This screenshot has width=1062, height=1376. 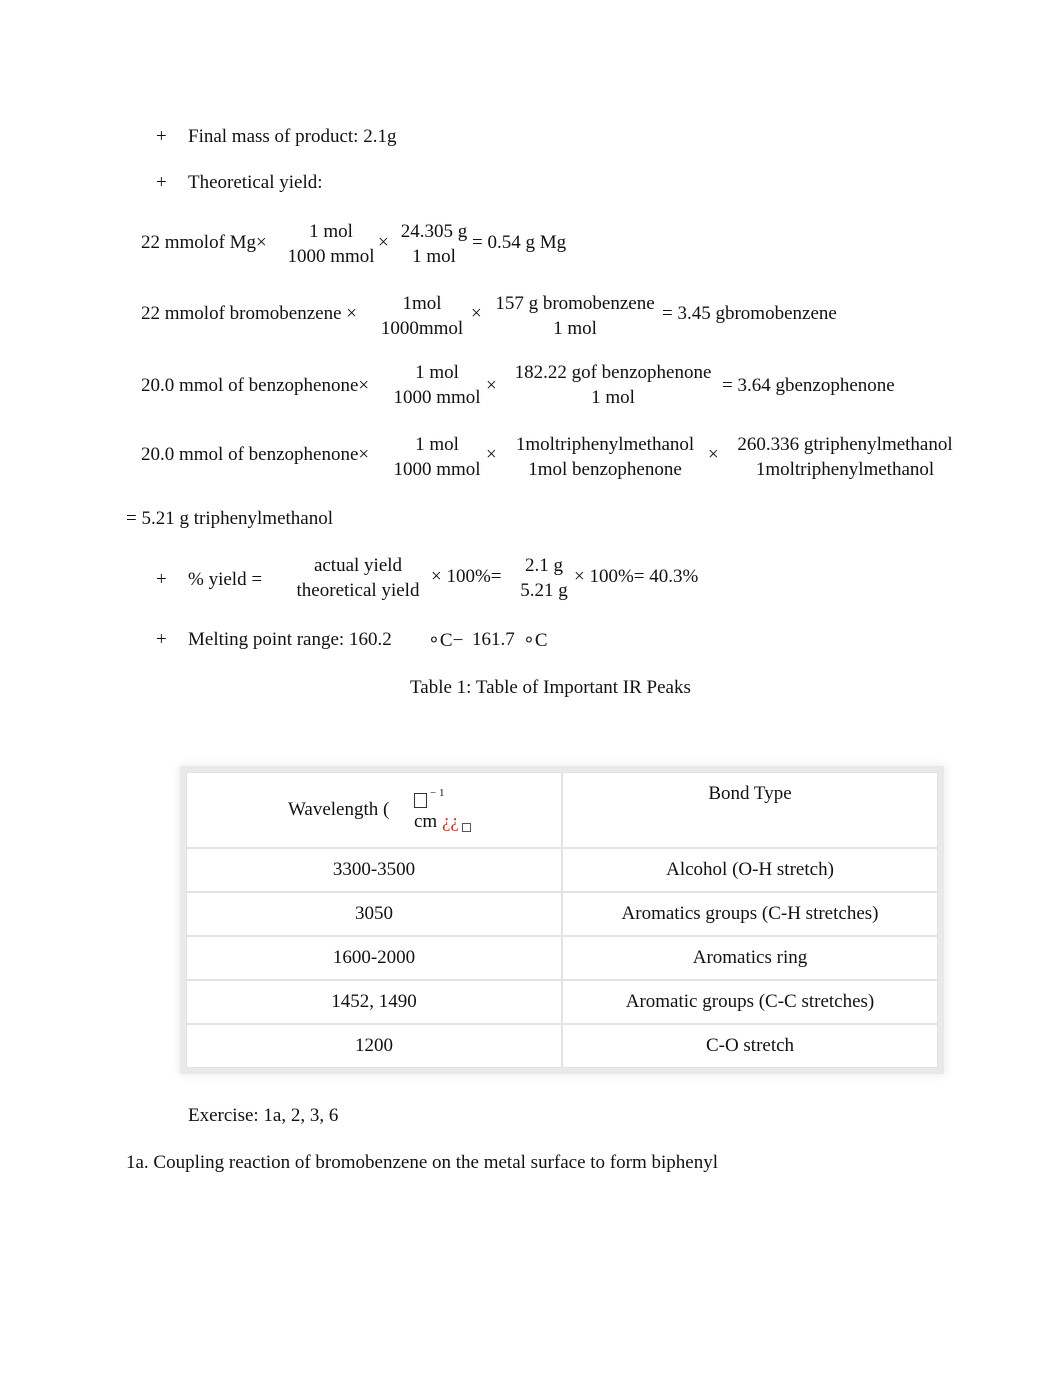 What do you see at coordinates (519, 242) in the screenshot?
I see `calc-result: = 0.54 g Mg` at bounding box center [519, 242].